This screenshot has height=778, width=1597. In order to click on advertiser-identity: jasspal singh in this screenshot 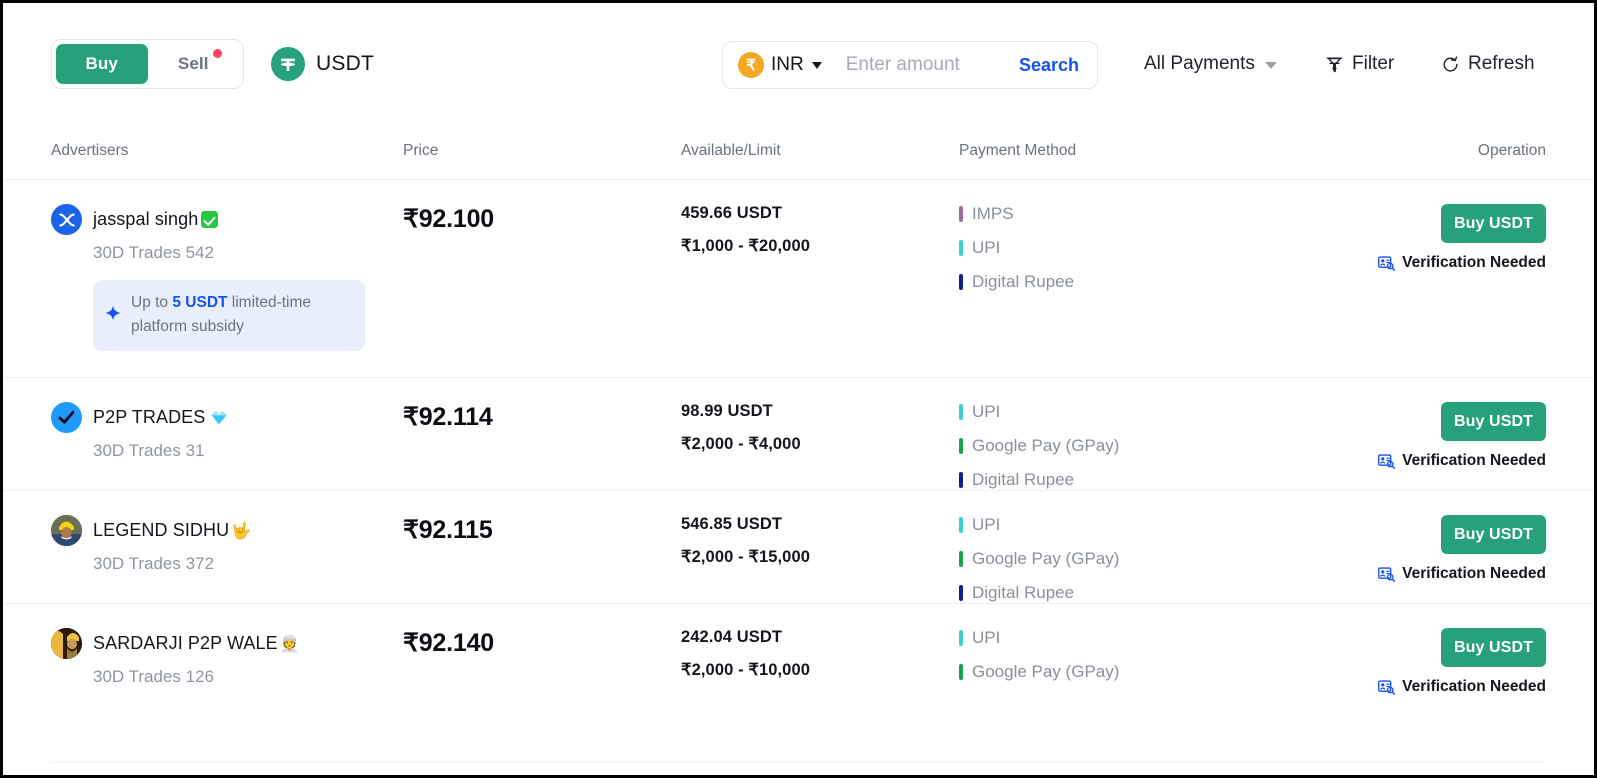, I will do `click(227, 219)`.